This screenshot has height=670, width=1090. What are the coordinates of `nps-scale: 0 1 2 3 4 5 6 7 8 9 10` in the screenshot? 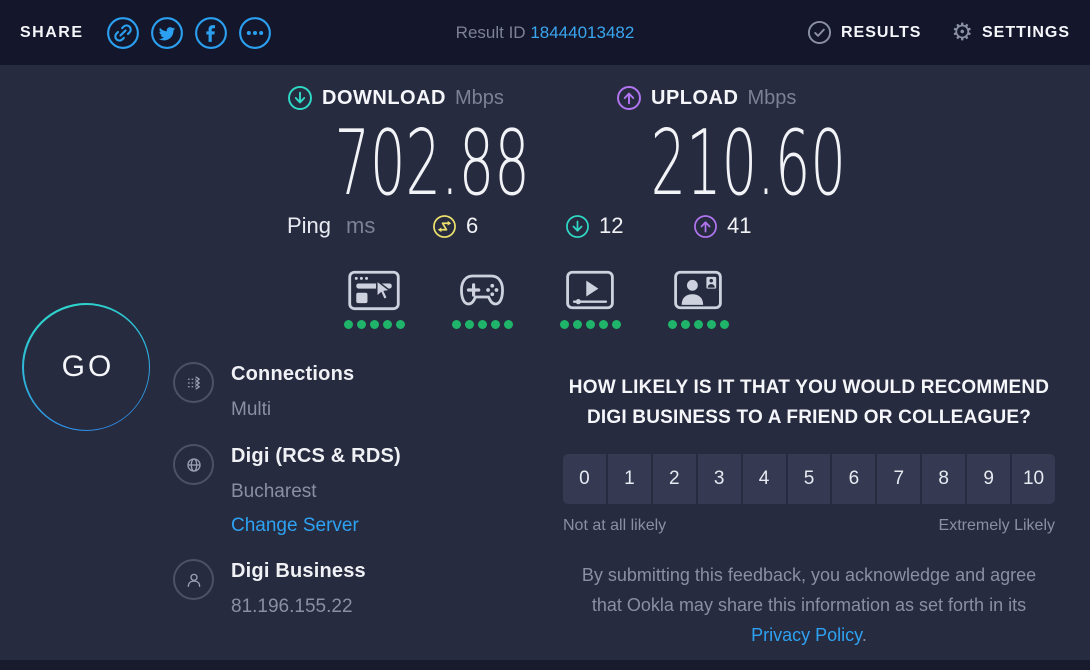 It's located at (809, 479).